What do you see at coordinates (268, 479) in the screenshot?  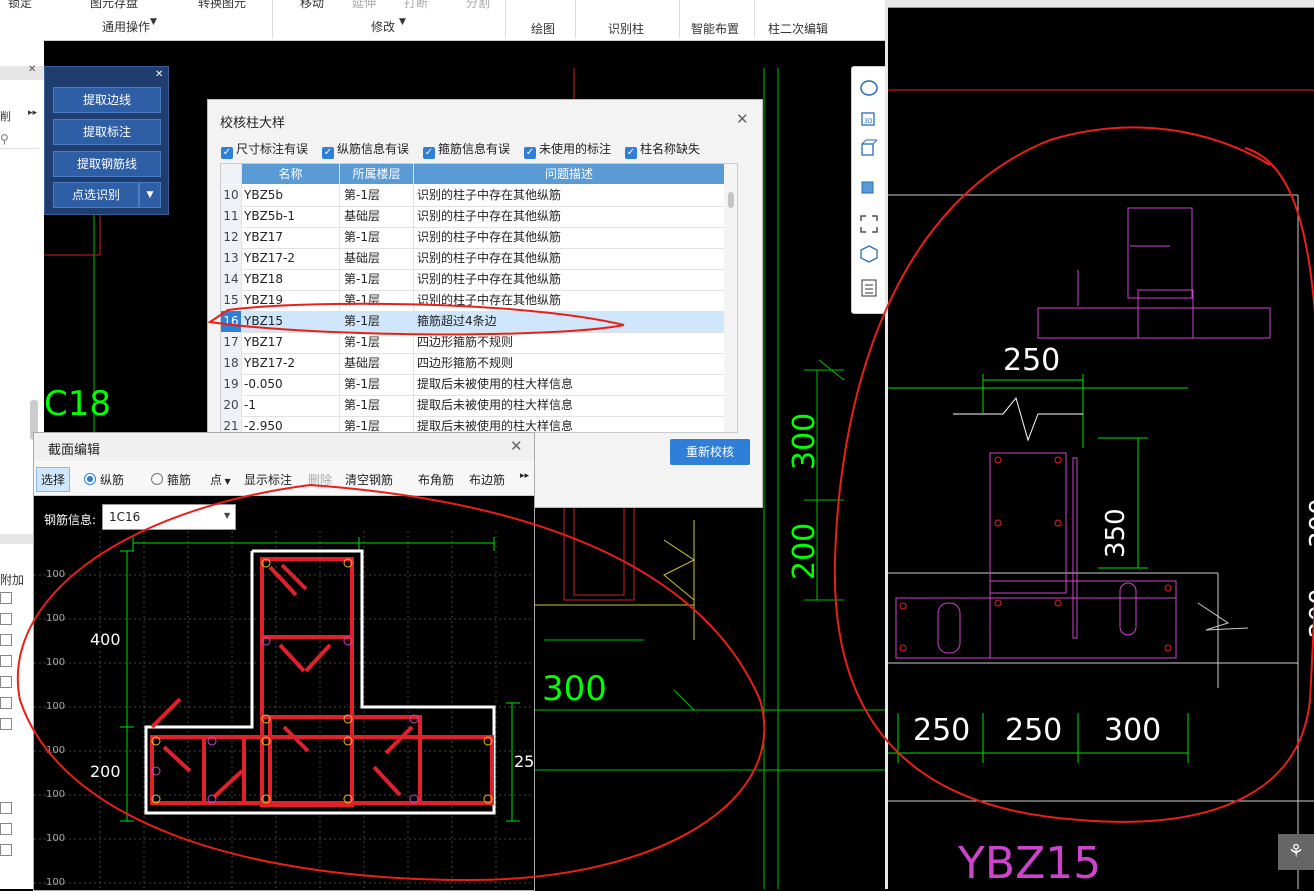 I see `show-labels-button: 显示标注` at bounding box center [268, 479].